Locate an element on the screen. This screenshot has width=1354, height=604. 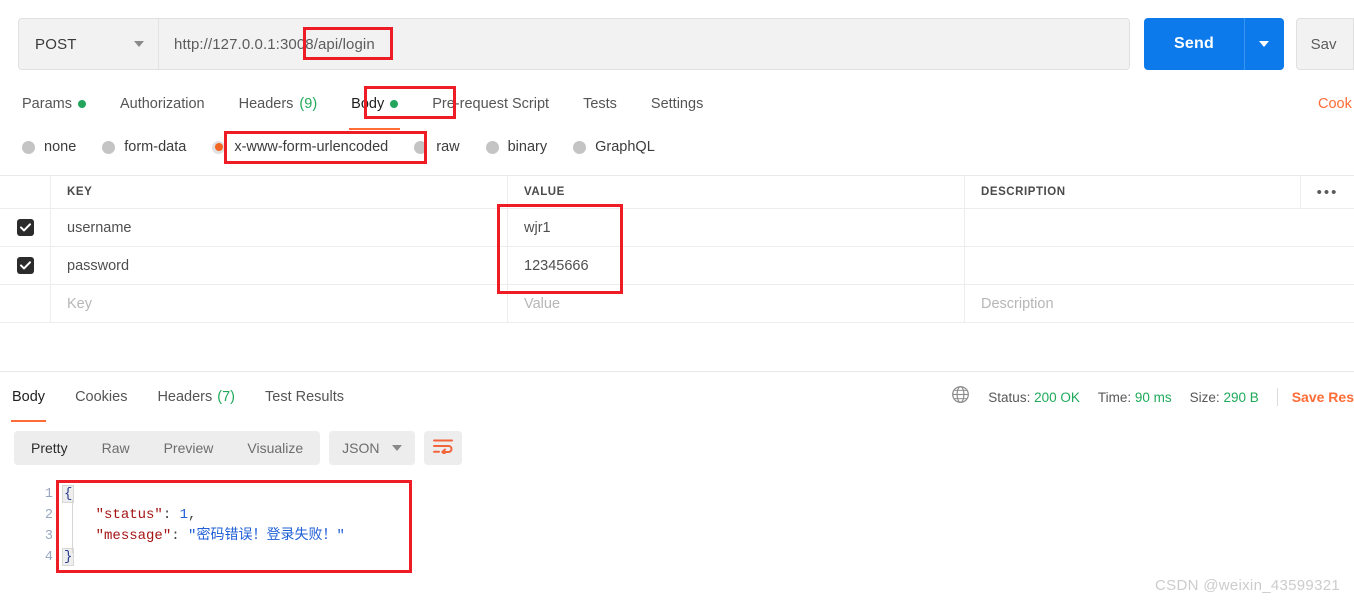
table-row: password 12345666 is located at coordinates (677, 266).